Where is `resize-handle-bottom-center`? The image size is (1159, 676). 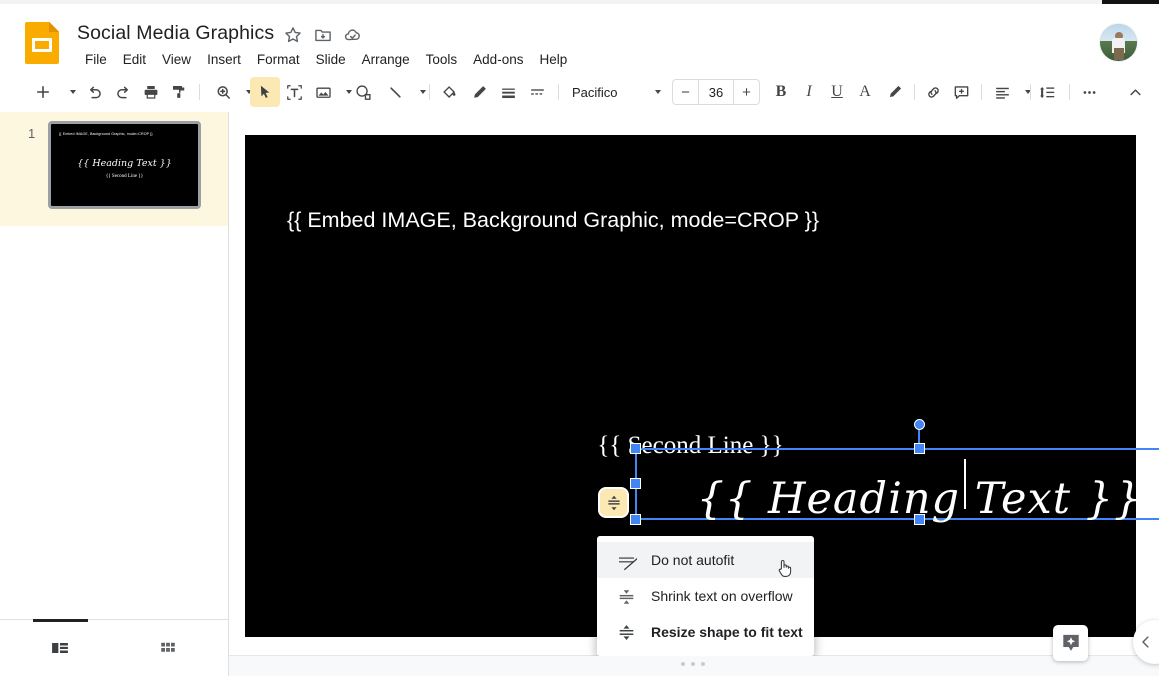 resize-handle-bottom-center is located at coordinates (919, 519).